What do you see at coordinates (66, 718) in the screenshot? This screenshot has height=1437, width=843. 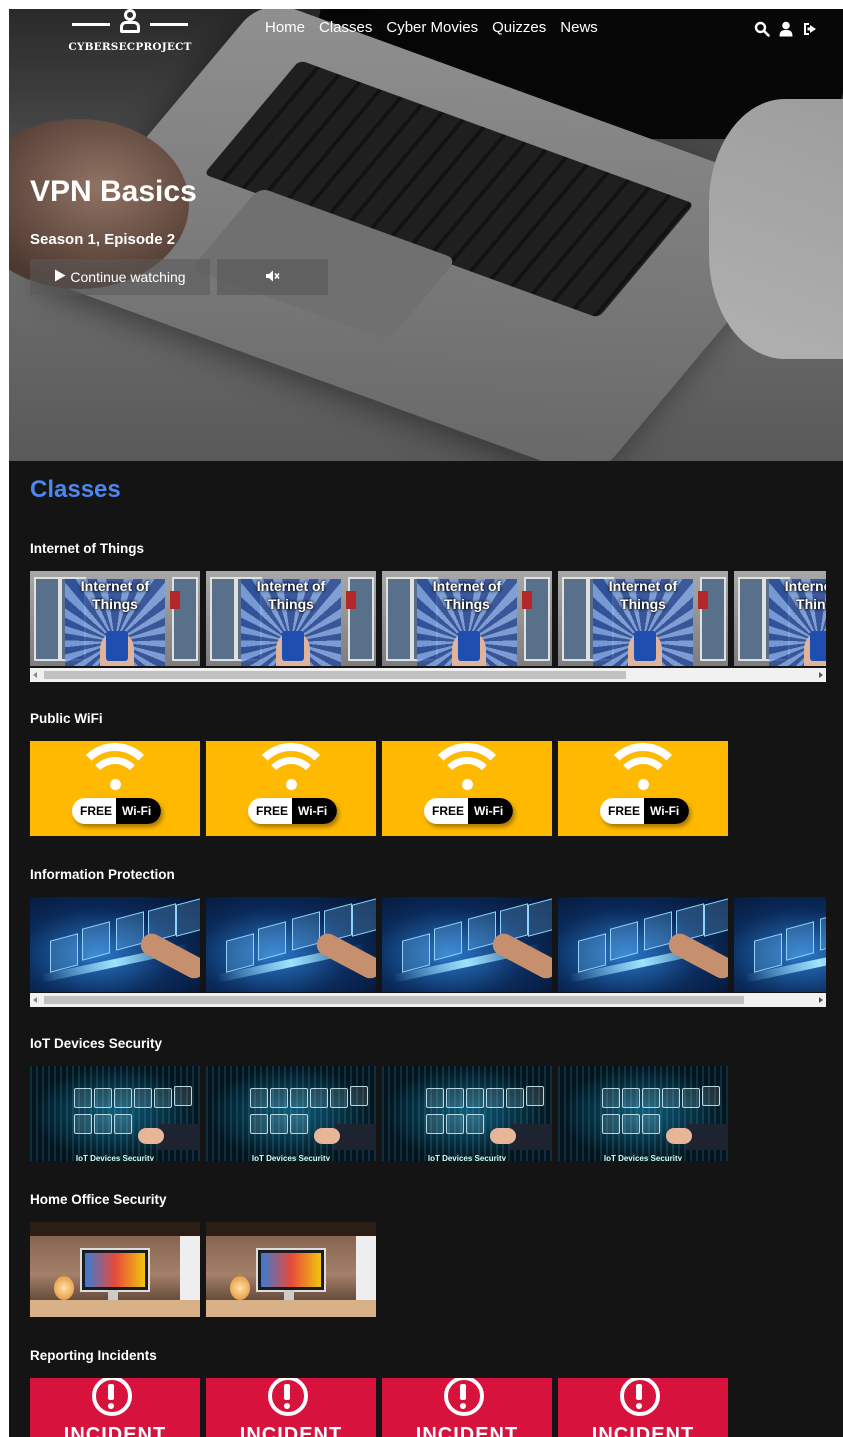 I see `row-title-public-wifi: Public WiFi` at bounding box center [66, 718].